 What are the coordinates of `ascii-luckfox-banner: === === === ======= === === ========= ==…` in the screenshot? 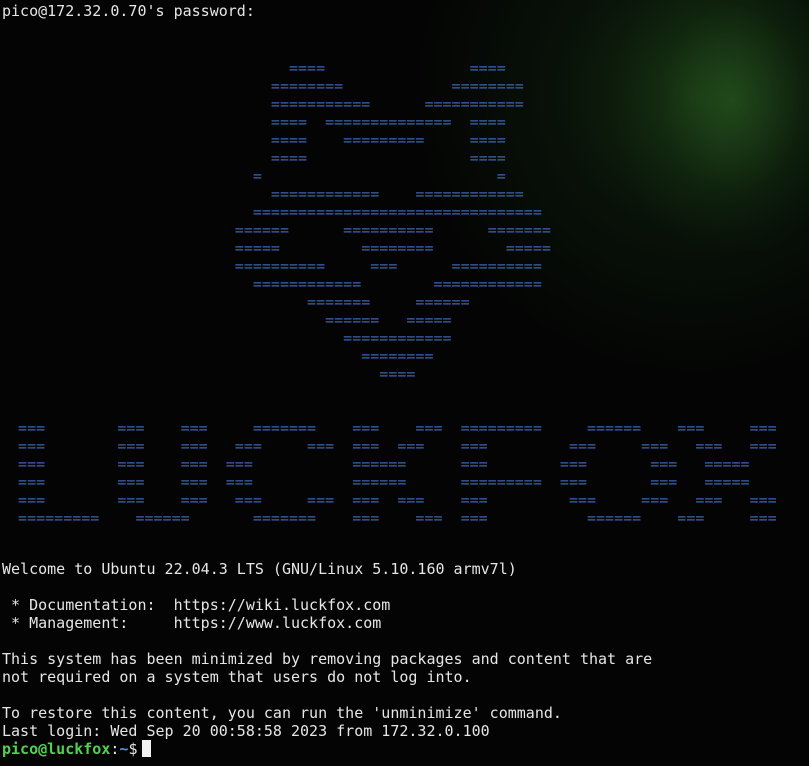 It's located at (397, 473).